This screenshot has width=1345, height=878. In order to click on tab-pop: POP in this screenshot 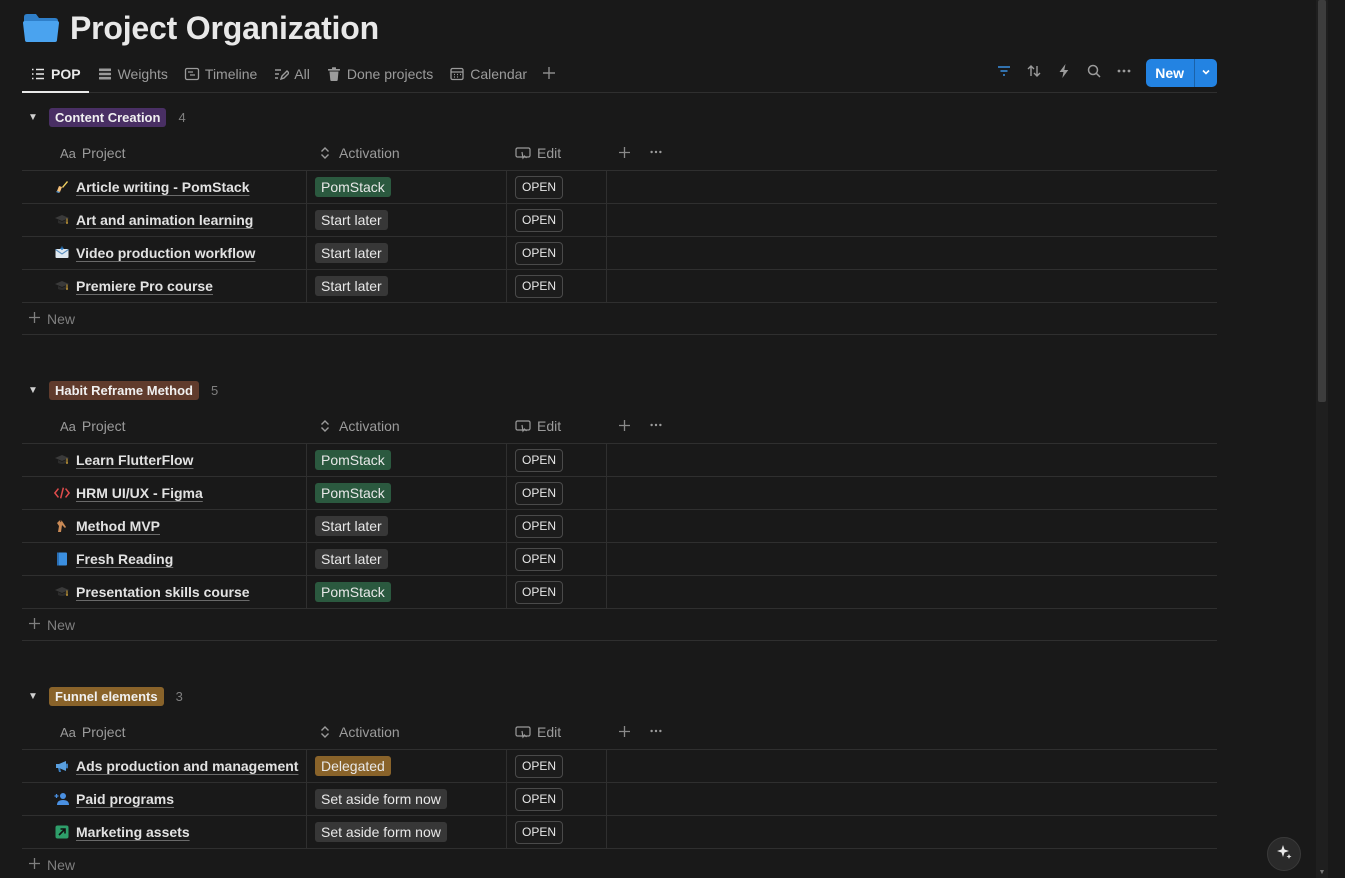, I will do `click(55, 74)`.